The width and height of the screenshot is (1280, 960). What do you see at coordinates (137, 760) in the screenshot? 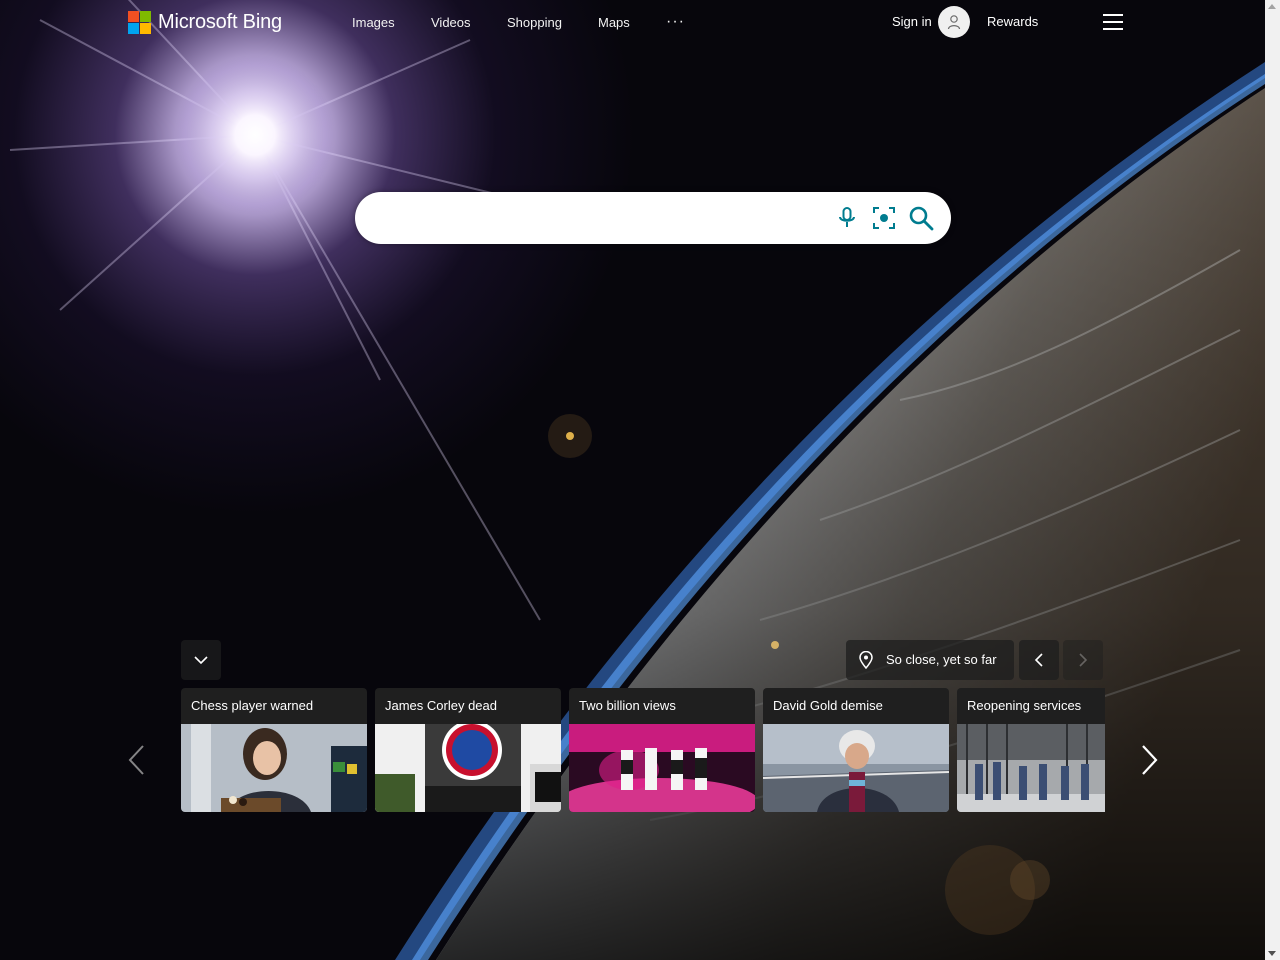
I see `carousel-prev-arrow-icon` at bounding box center [137, 760].